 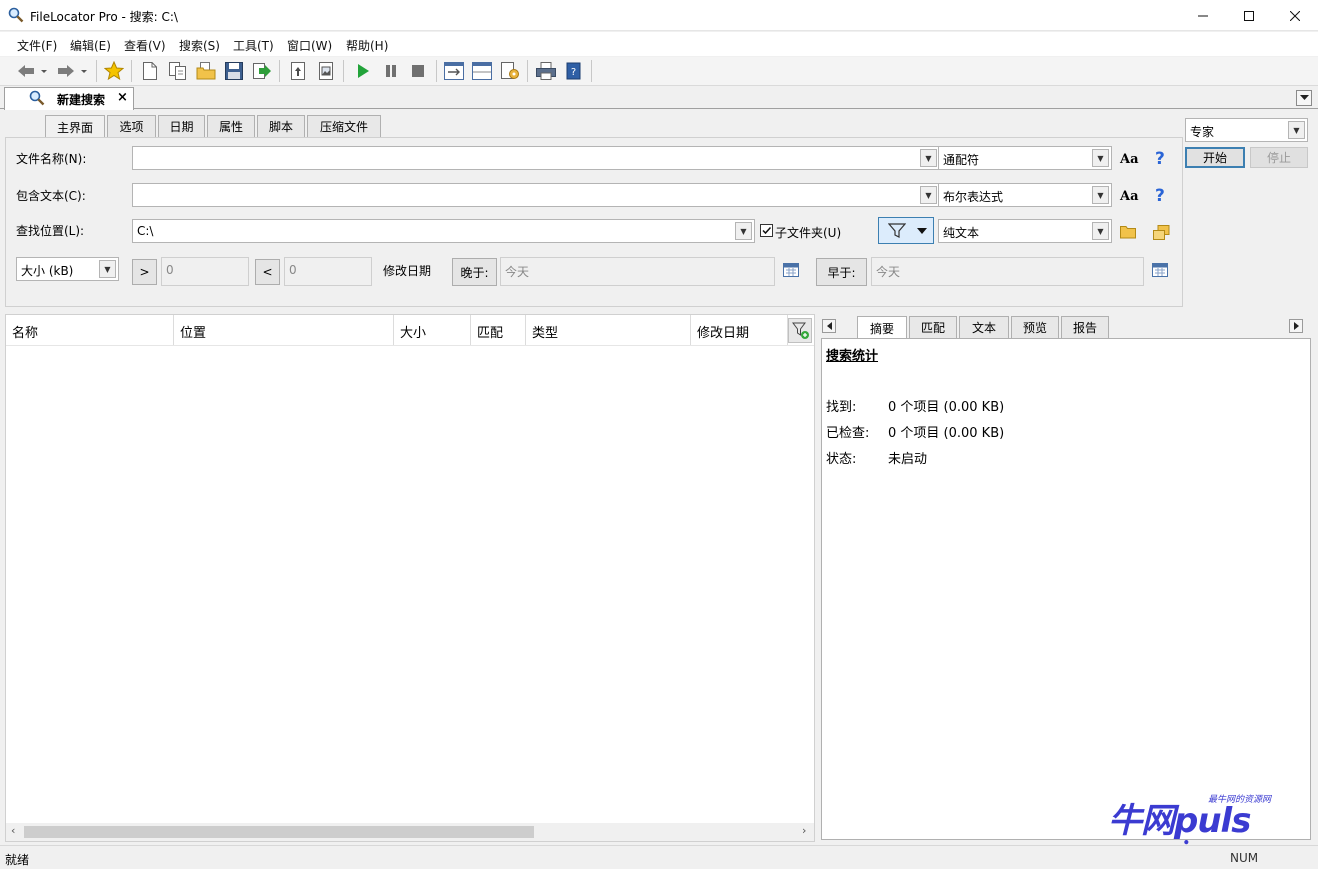 I want to click on location-mode-select: 纯文本 ▼, so click(x=1025, y=231).